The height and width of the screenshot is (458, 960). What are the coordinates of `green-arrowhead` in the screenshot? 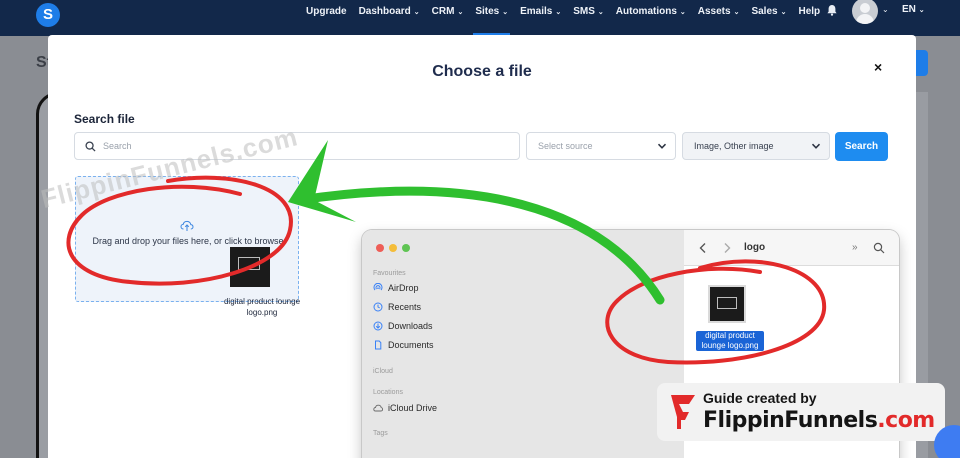 It's located at (322, 181).